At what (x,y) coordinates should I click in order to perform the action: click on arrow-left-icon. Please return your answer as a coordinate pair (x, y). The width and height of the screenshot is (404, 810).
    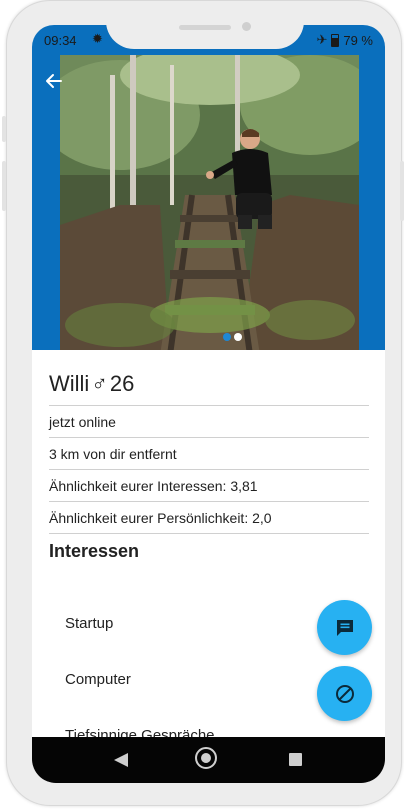
    Looking at the image, I should click on (54, 83).